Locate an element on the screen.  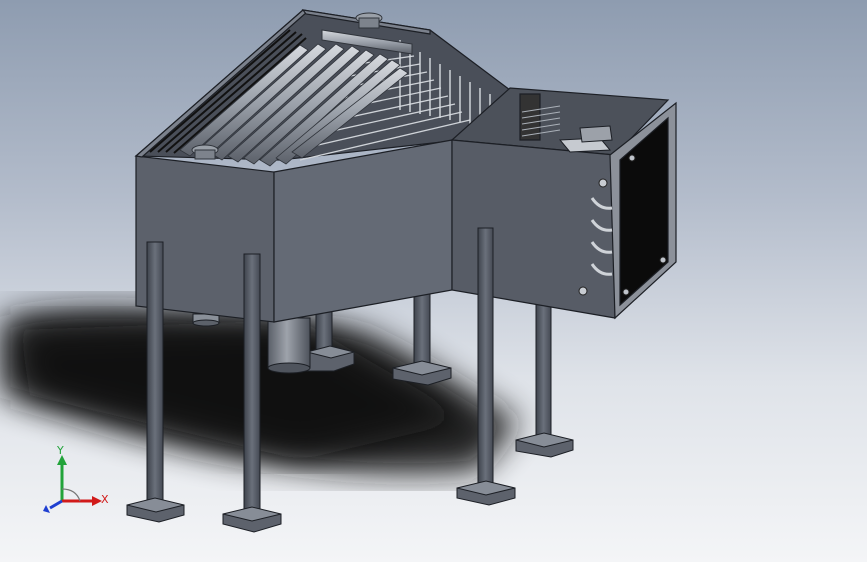
drain-nozzle is located at coordinates (206, 320).